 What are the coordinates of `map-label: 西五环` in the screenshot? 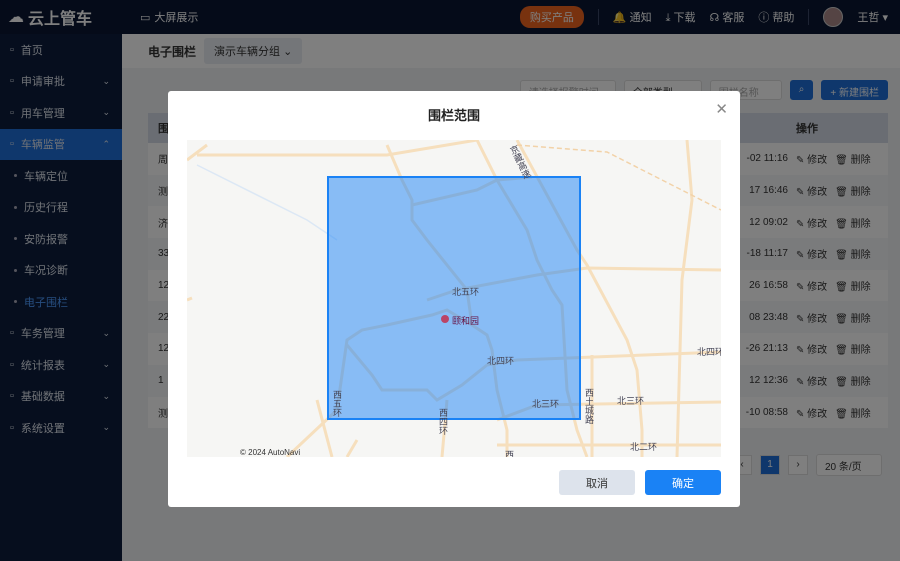 It's located at (337, 404).